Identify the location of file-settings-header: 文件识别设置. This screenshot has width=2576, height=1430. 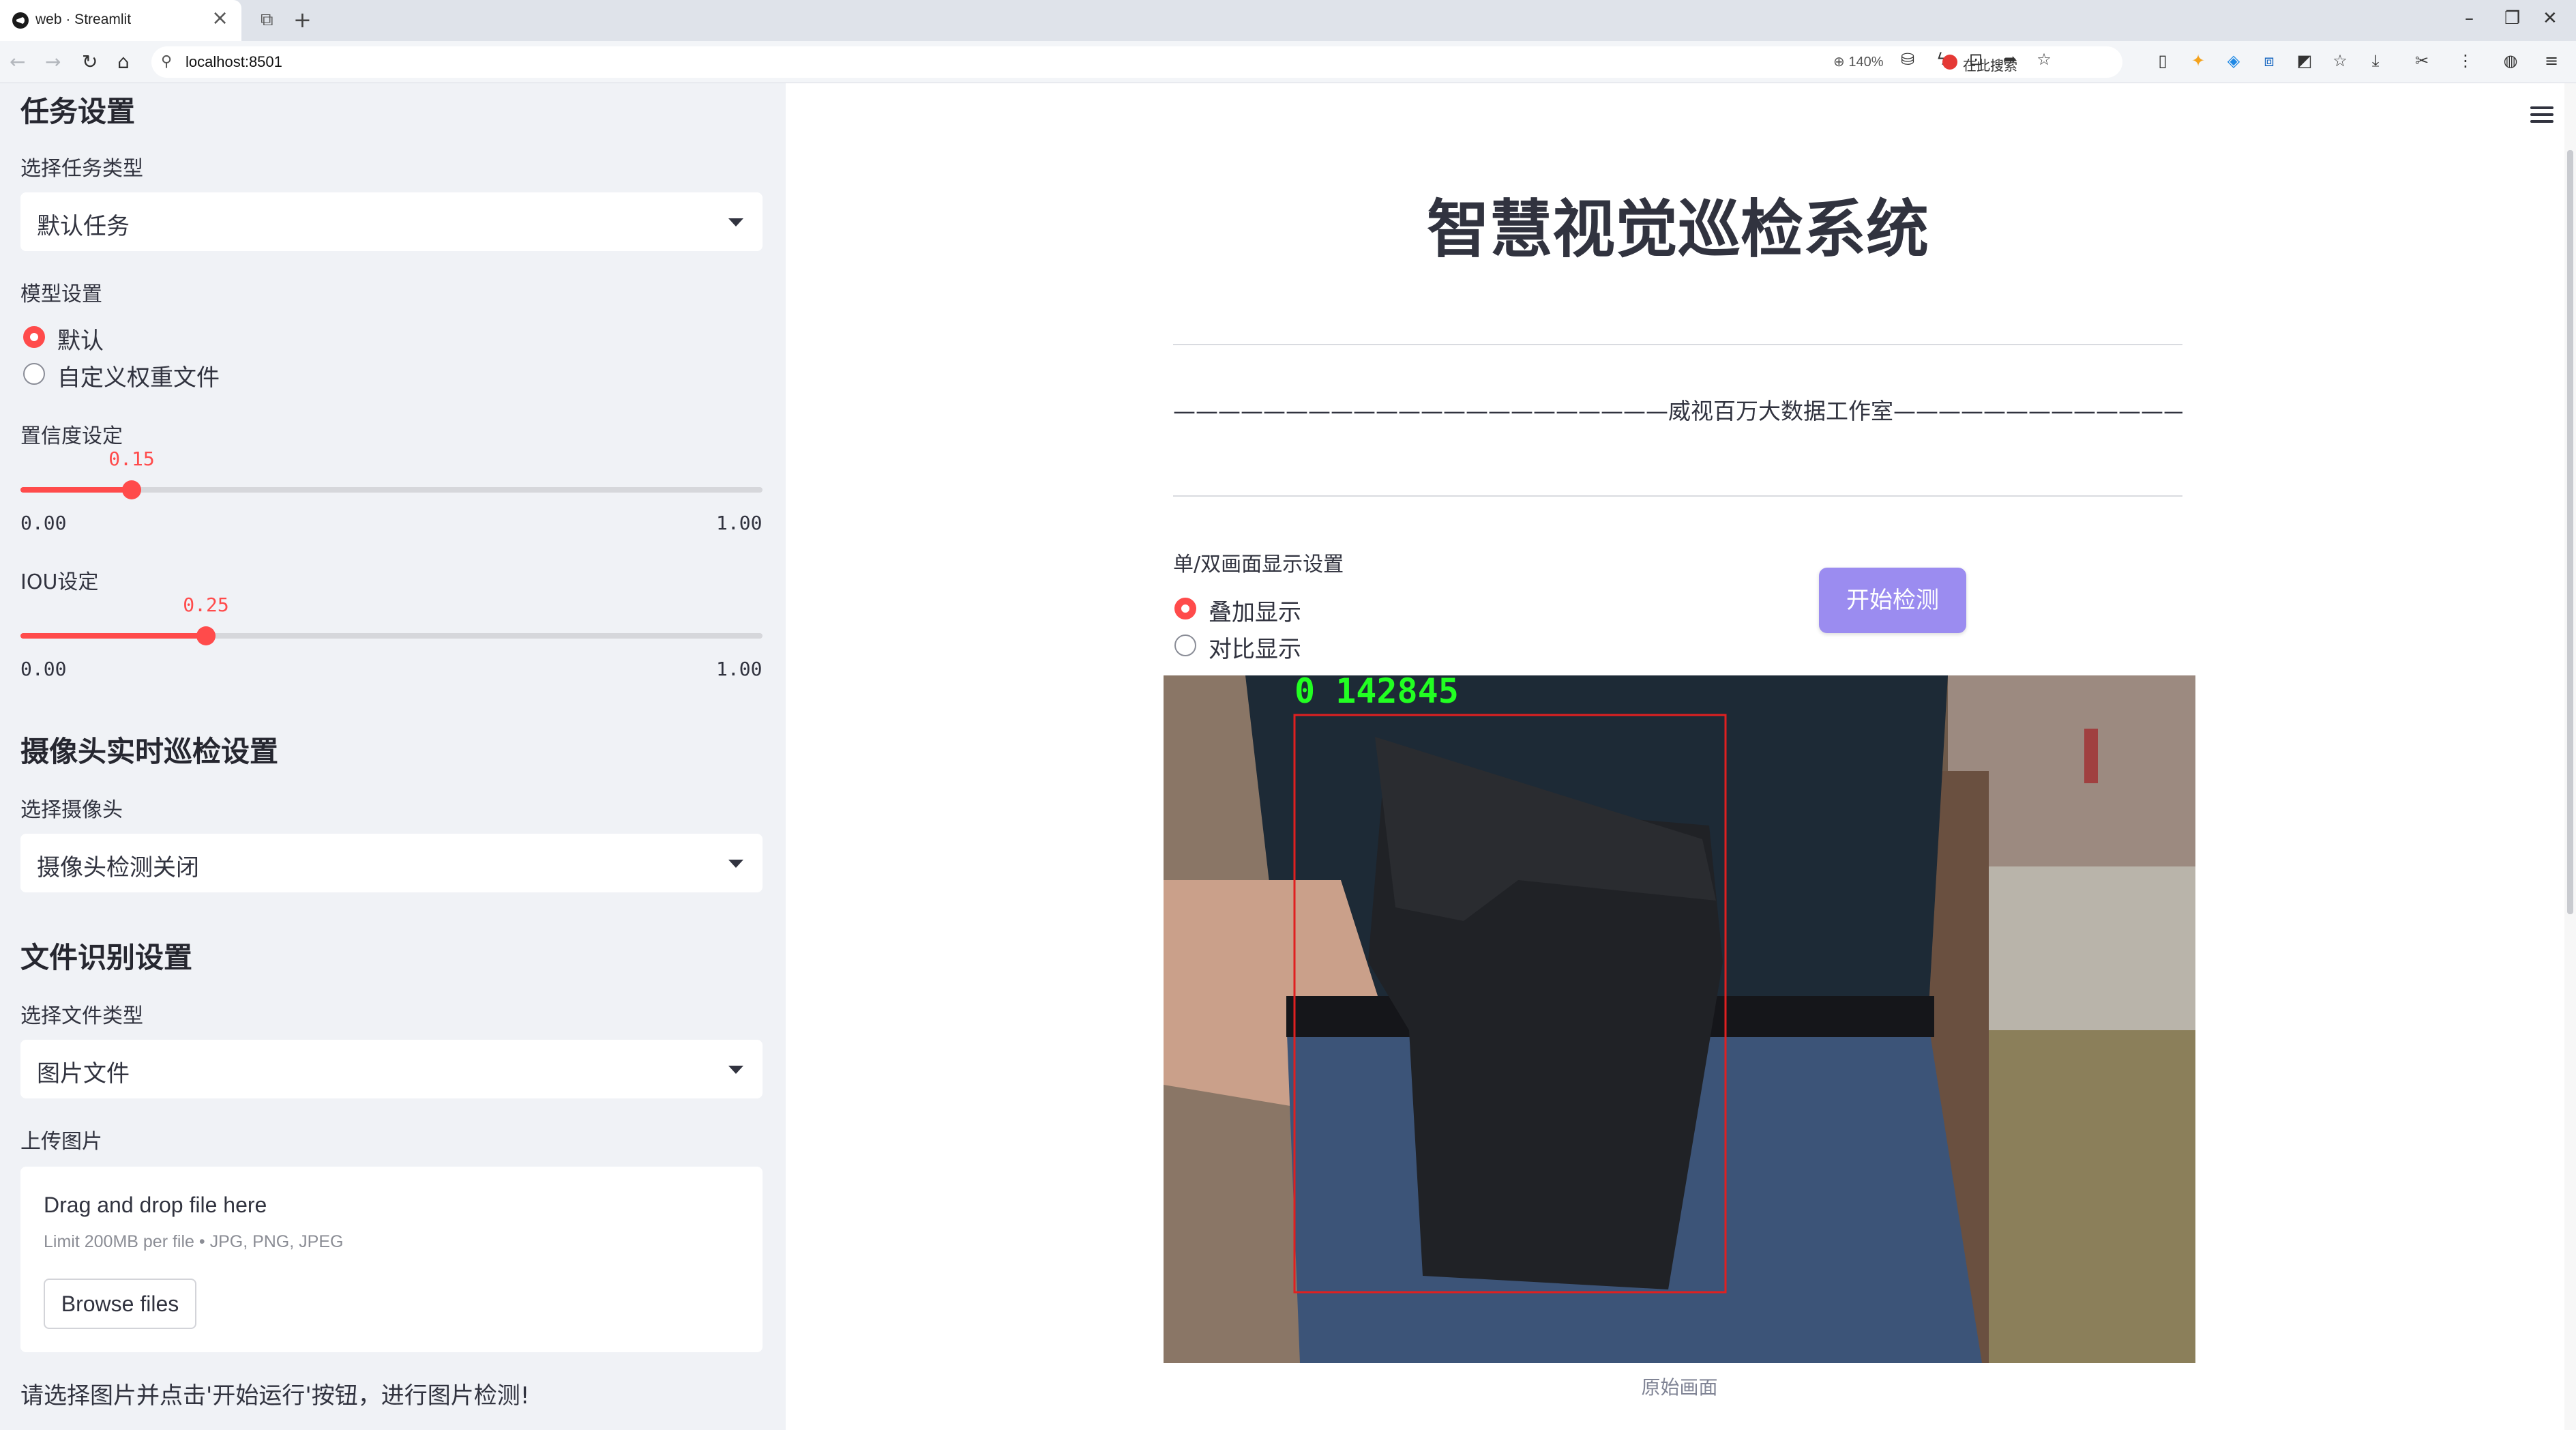
(106, 958).